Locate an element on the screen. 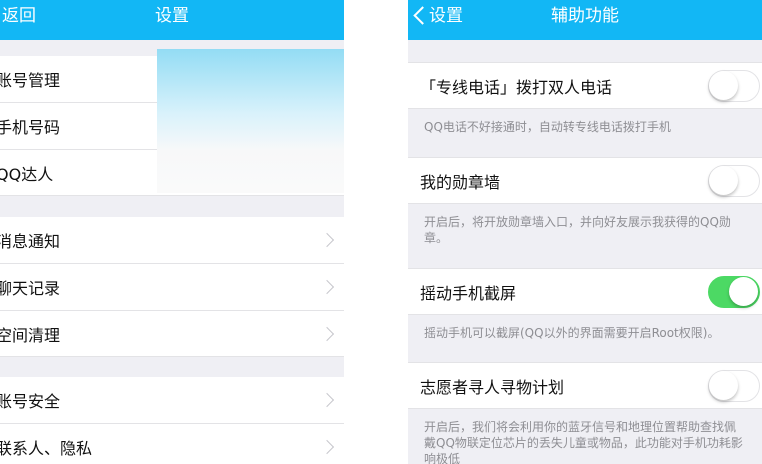 The image size is (762, 464). item-description: 摇动手机可以截屏(QQ以外的界面需要开启Root权限)。 is located at coordinates (572, 333).